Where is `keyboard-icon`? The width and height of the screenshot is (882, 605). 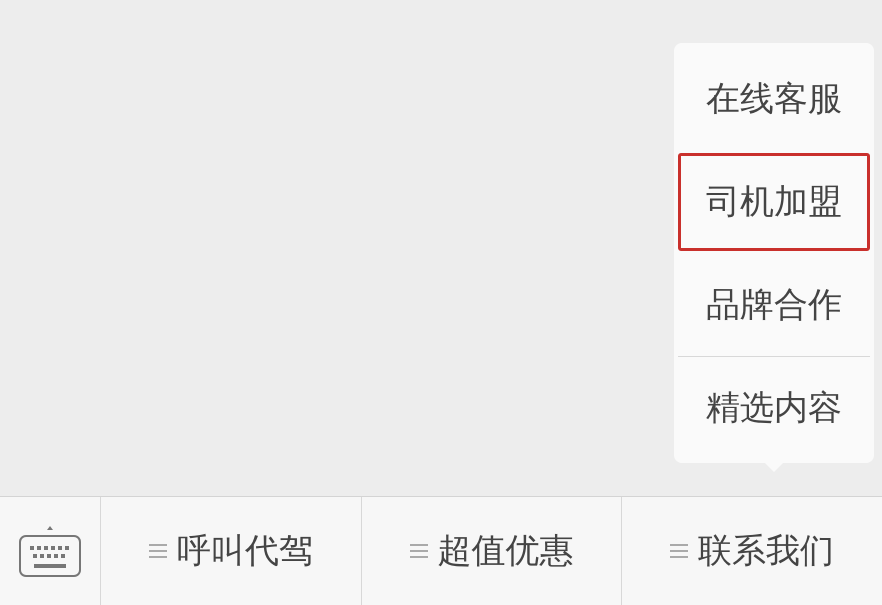 keyboard-icon is located at coordinates (50, 551).